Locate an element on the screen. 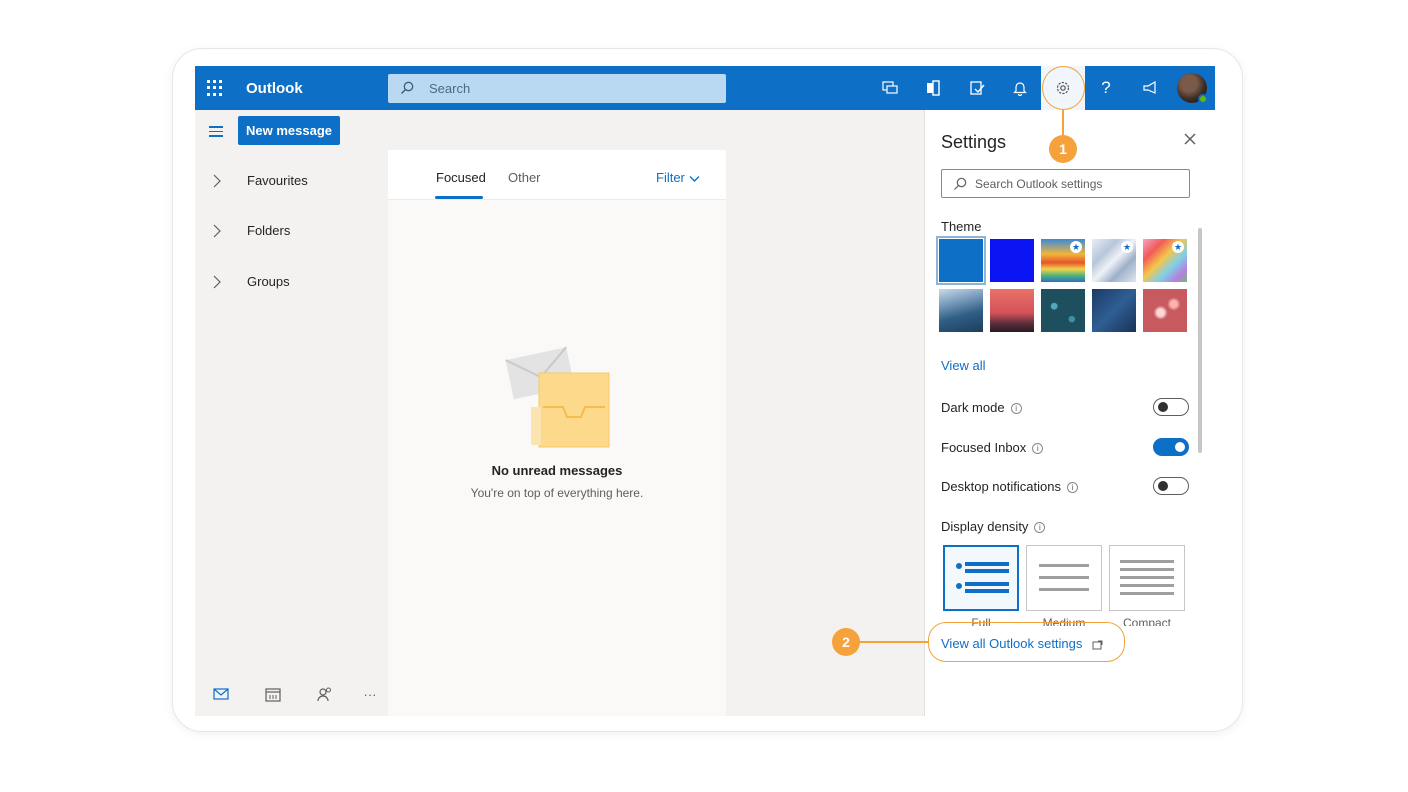  presence-dot is located at coordinates (1203, 99).